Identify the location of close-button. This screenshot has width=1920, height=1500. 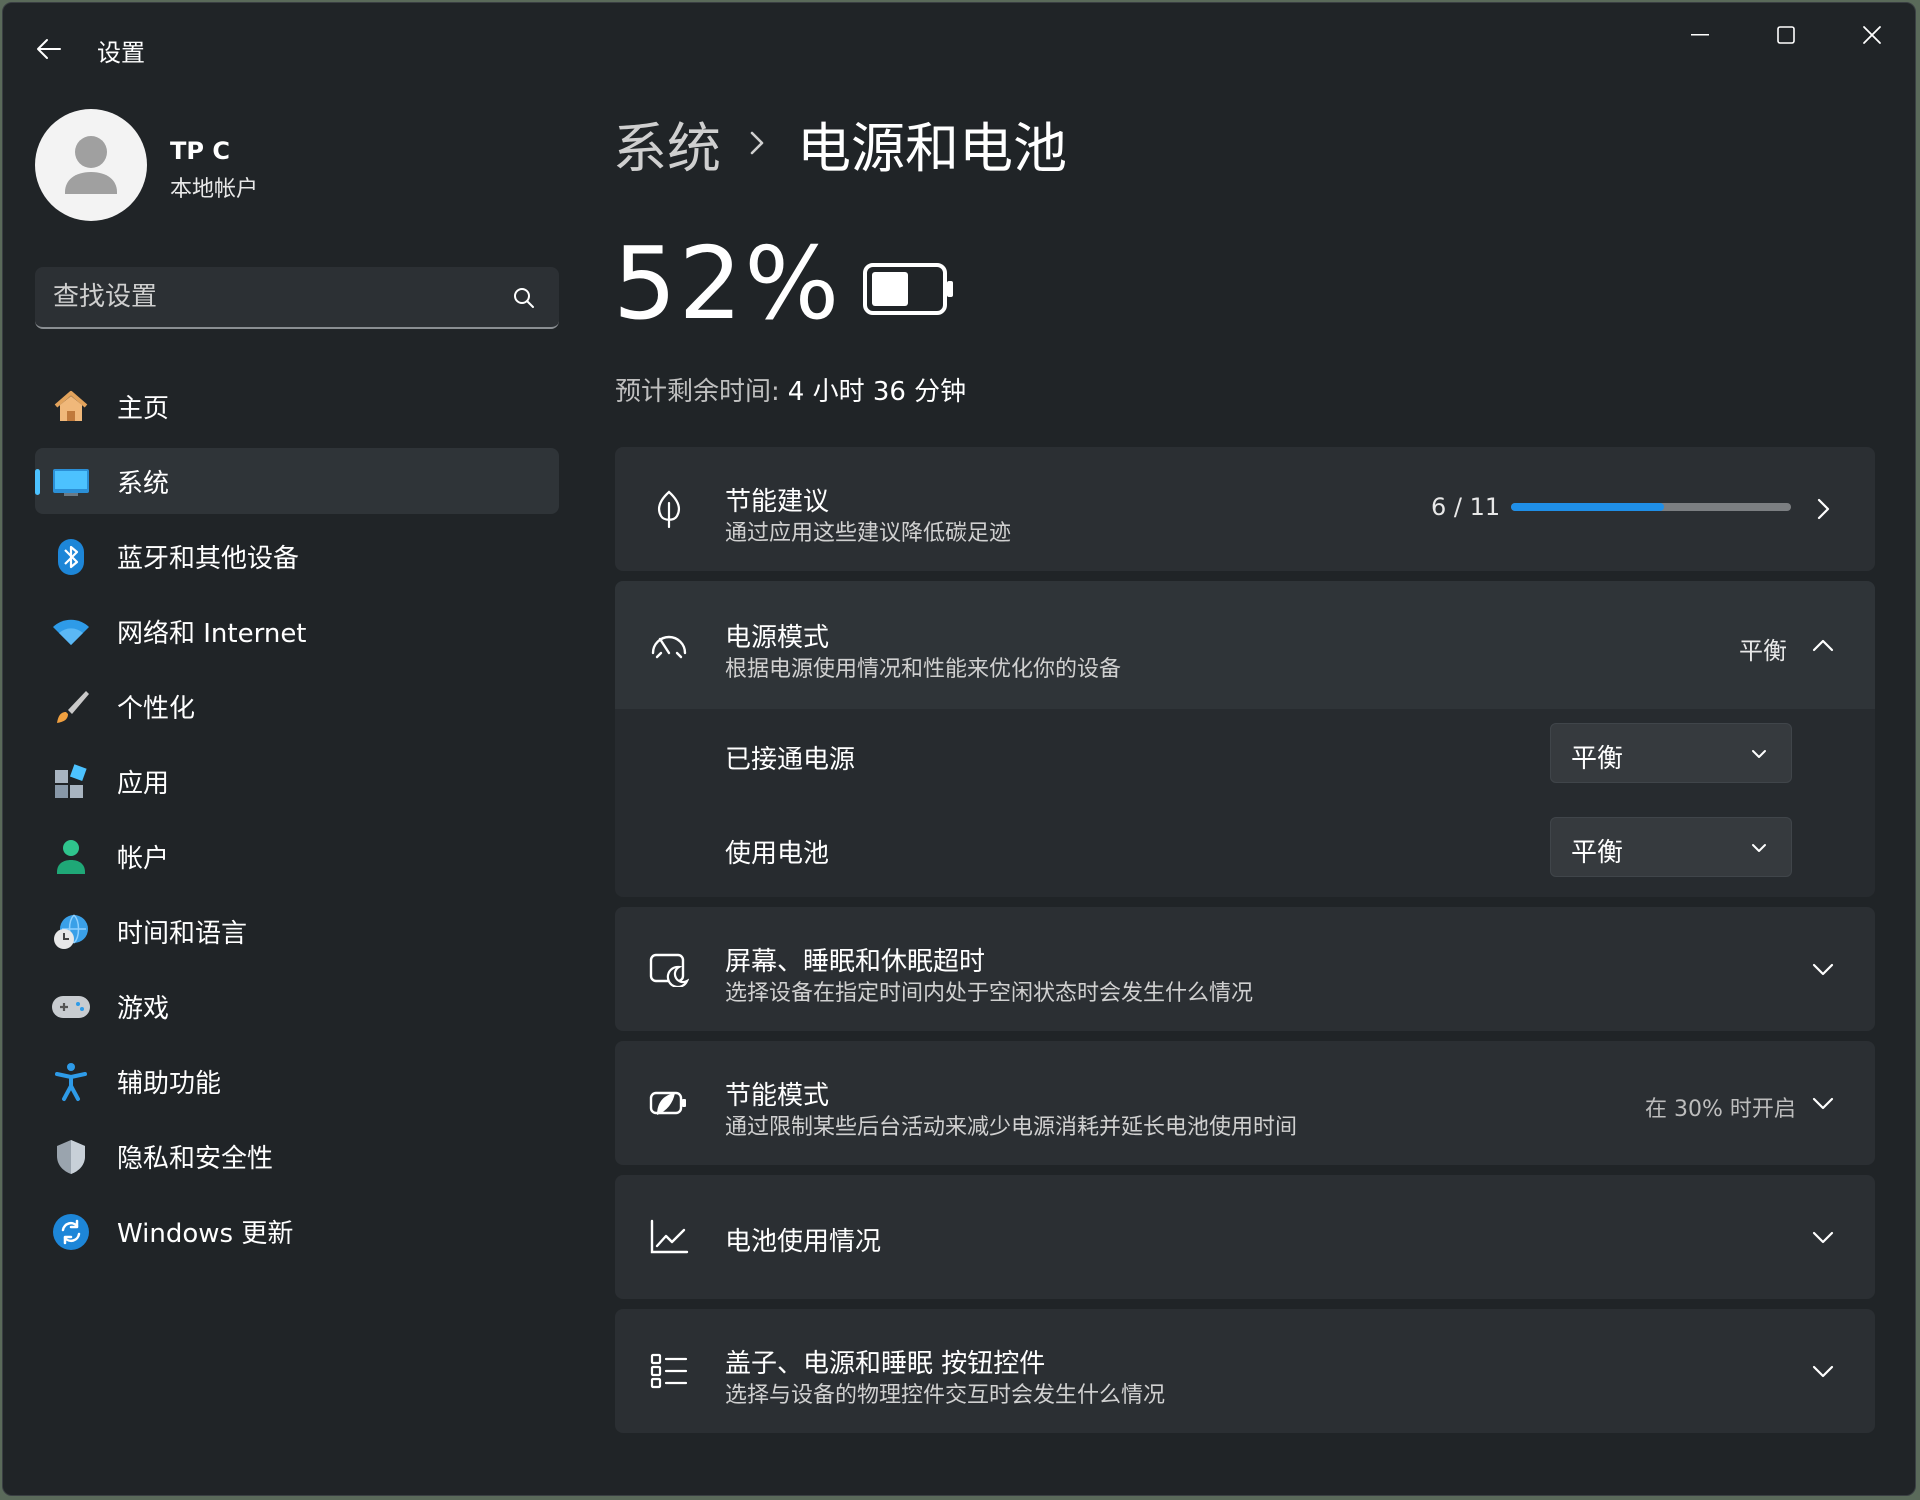
(1872, 35).